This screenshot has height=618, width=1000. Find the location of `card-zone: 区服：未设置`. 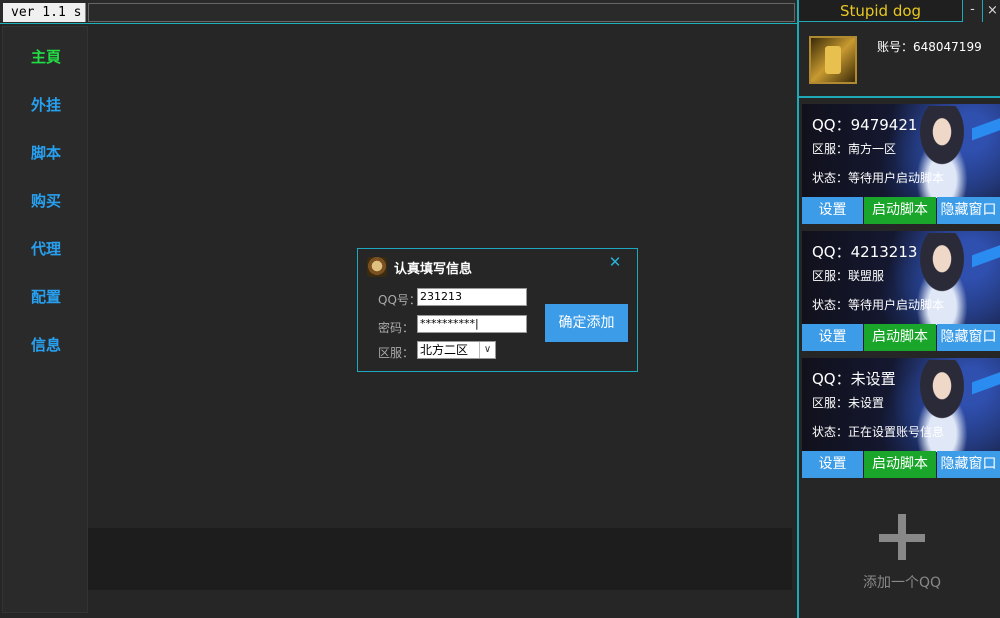

card-zone: 区服：未设置 is located at coordinates (848, 403).